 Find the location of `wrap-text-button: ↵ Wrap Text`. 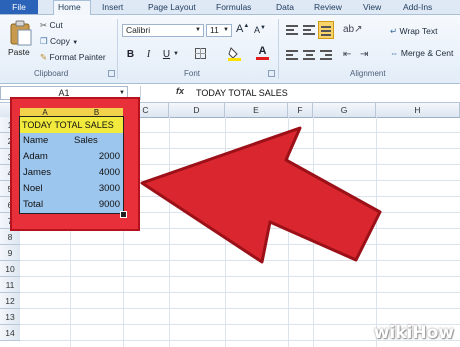

wrap-text-button: ↵ Wrap Text is located at coordinates (413, 31).